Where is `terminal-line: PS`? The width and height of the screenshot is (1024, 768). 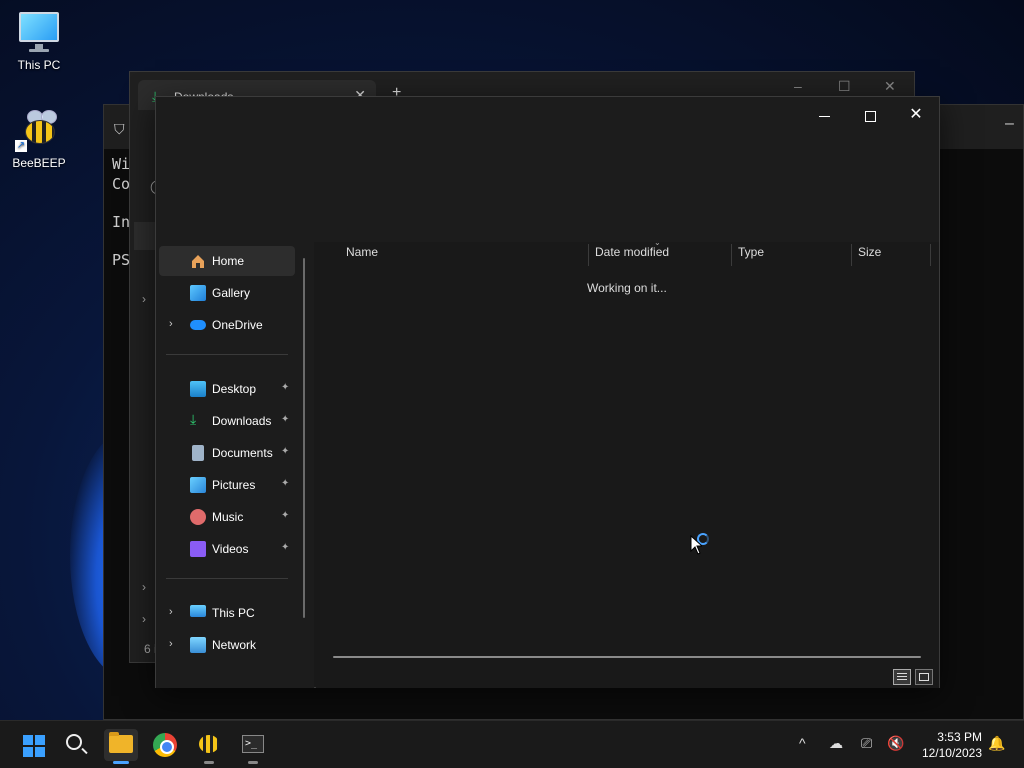
terminal-line: PS is located at coordinates (121, 260).